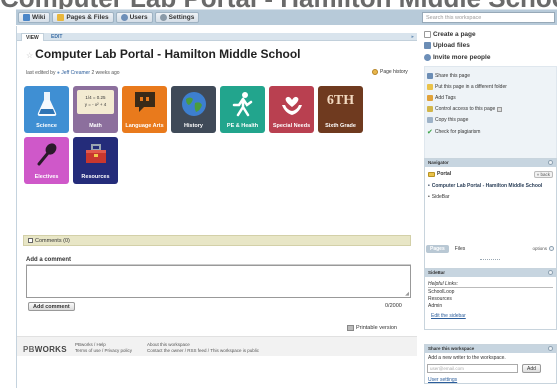  I want to click on comment-textarea: ◢, so click(218, 281).